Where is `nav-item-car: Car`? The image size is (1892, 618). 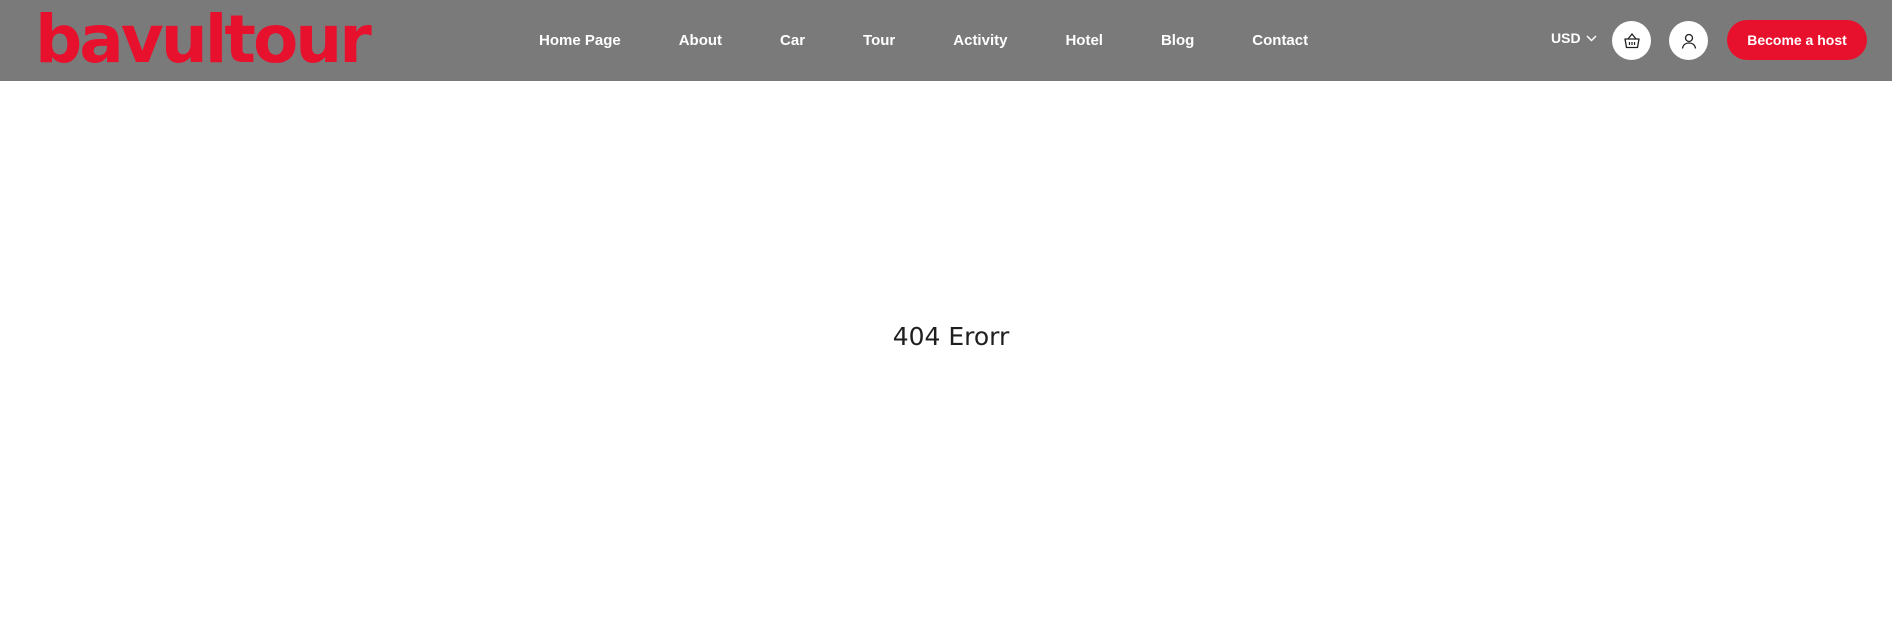 nav-item-car: Car is located at coordinates (792, 40).